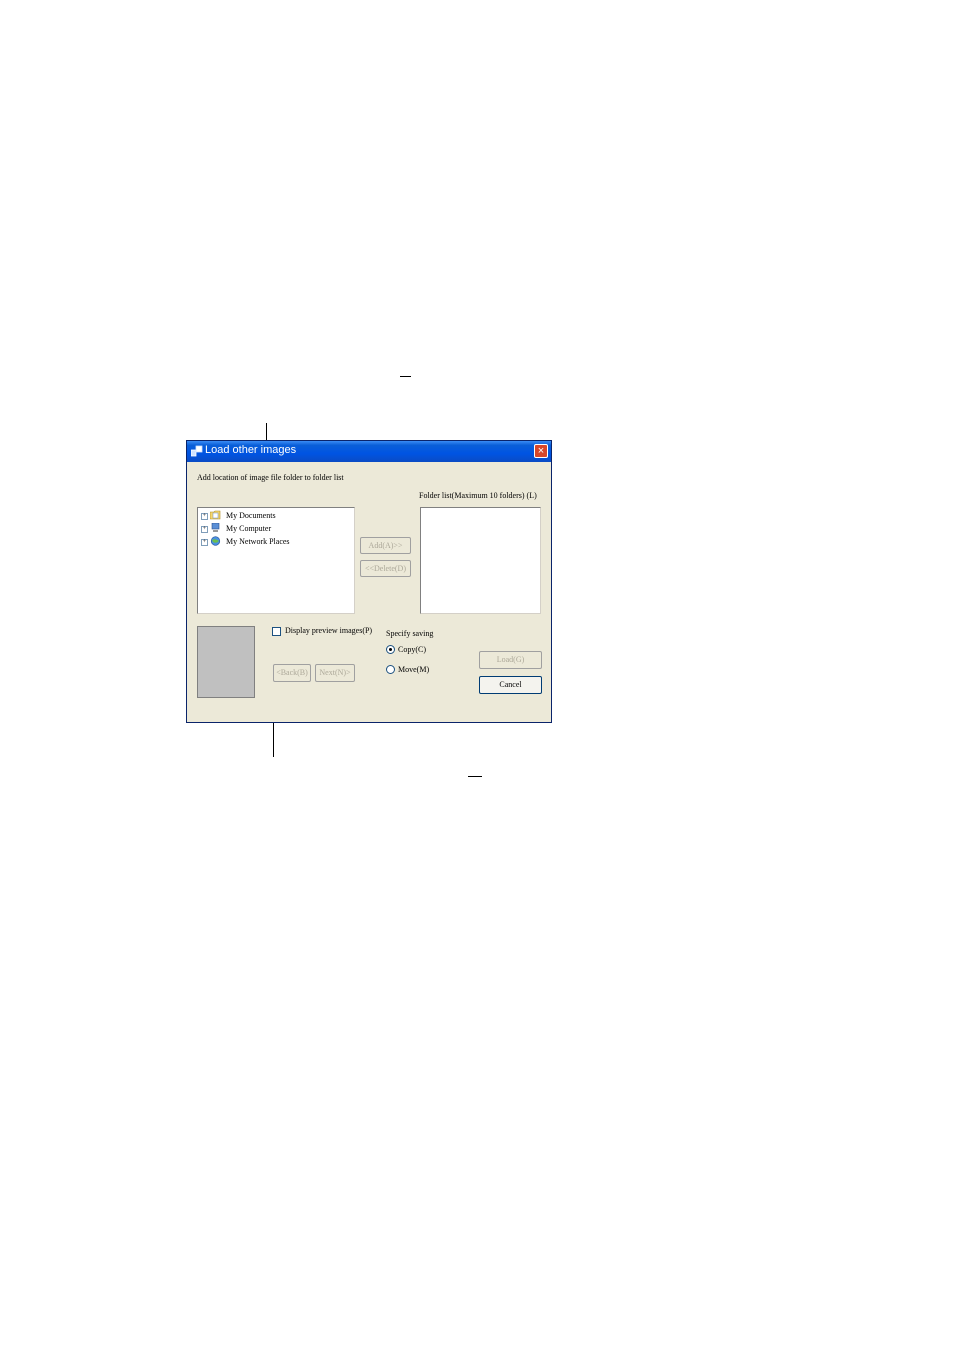 This screenshot has width=954, height=1350. I want to click on copy-radio, so click(390, 649).